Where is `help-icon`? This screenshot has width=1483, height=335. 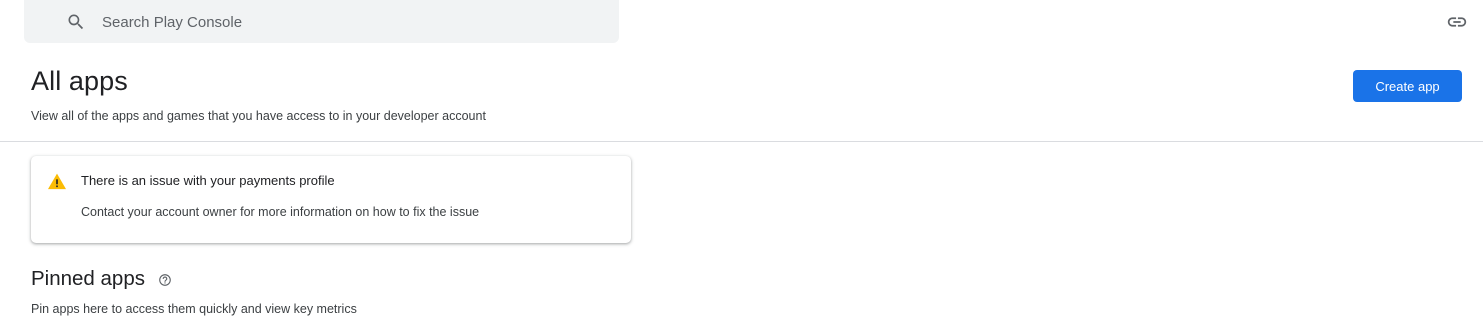
help-icon is located at coordinates (165, 280).